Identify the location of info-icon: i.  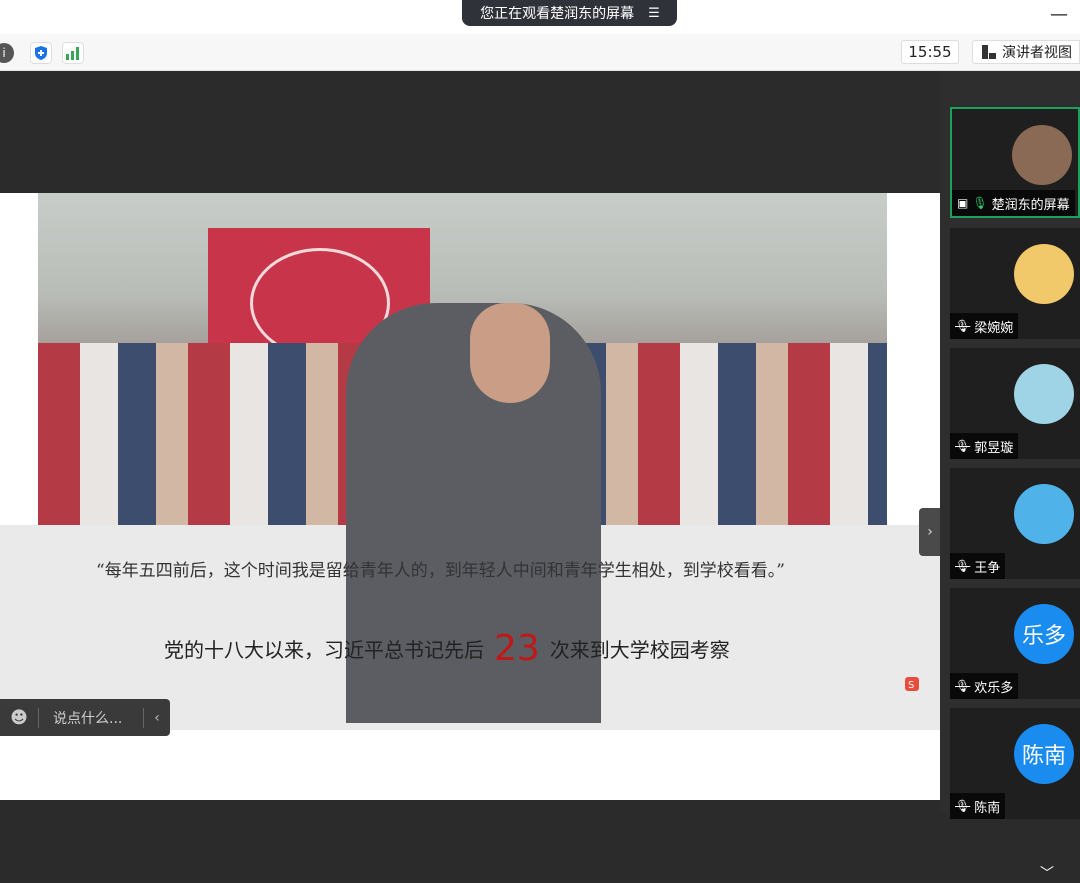
(7, 53).